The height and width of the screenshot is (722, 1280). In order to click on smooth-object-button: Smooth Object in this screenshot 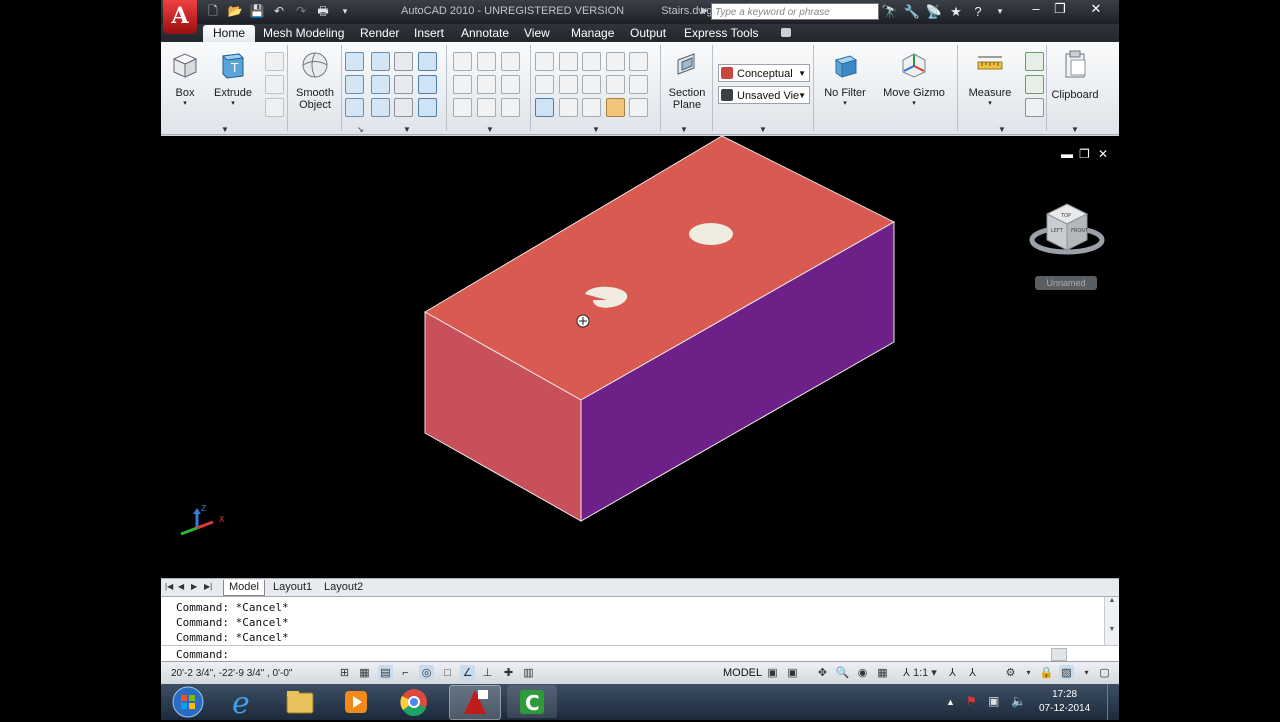, I will do `click(315, 80)`.